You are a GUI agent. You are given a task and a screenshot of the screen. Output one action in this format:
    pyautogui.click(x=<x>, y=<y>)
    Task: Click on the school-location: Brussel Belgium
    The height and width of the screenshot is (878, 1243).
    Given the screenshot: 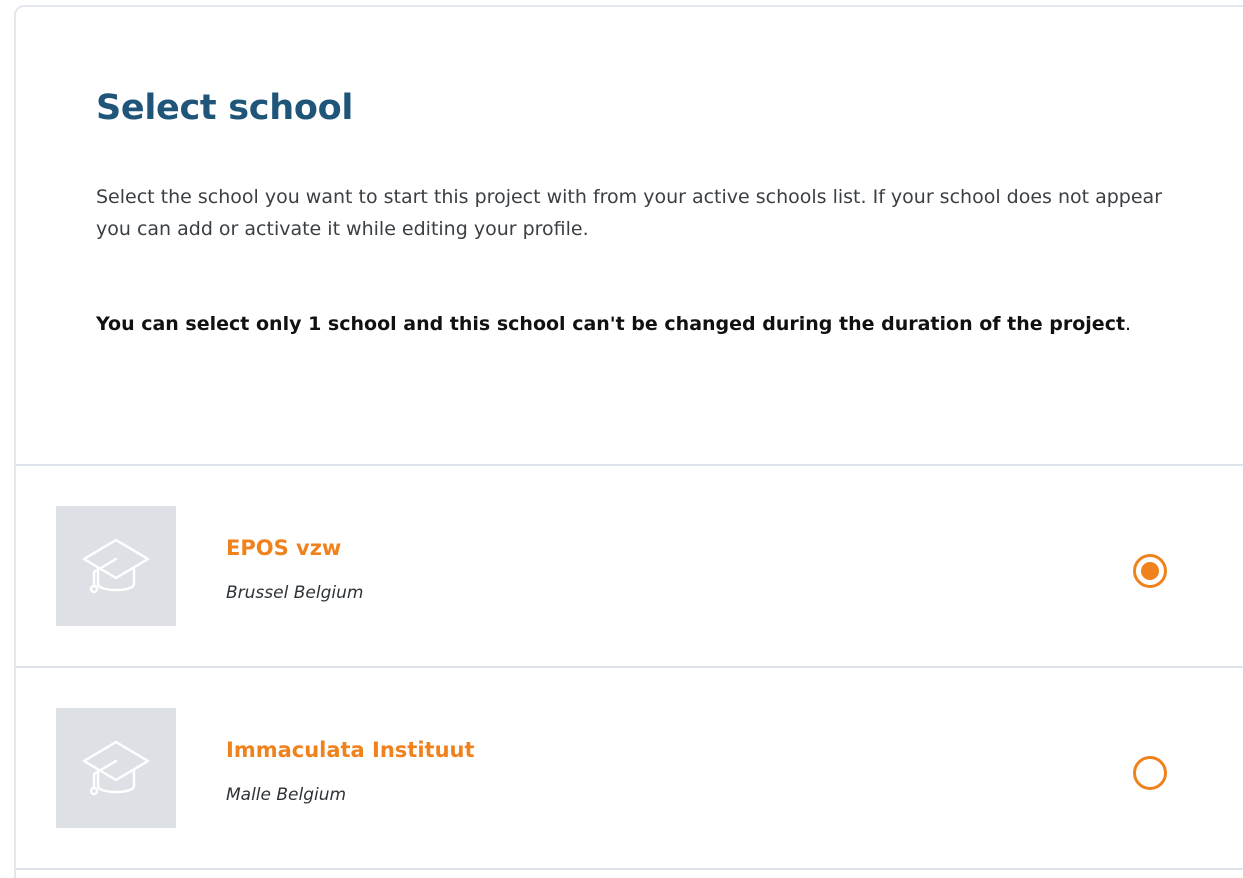 What is the action you would take?
    pyautogui.click(x=295, y=593)
    